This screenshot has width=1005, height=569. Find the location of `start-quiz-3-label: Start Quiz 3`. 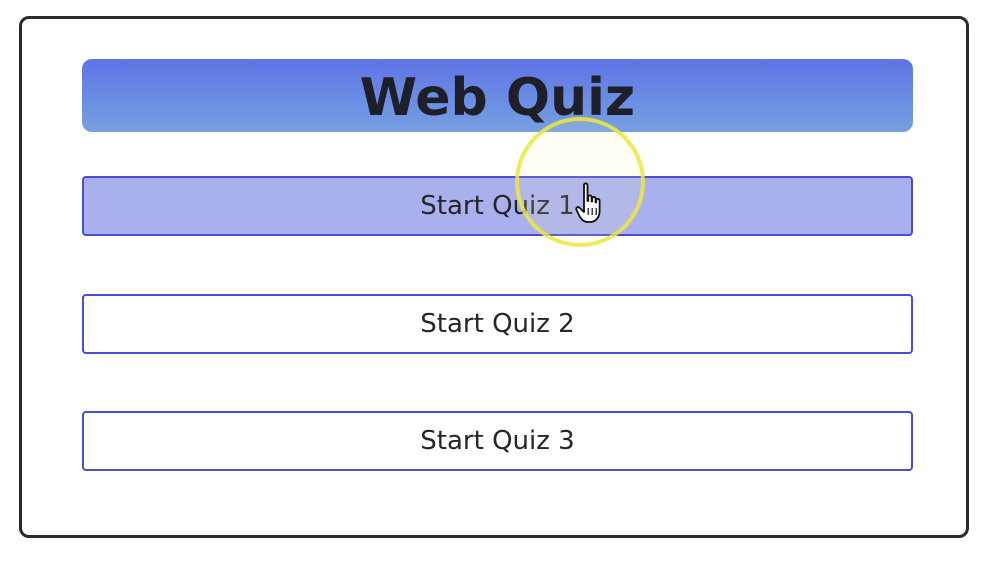

start-quiz-3-label: Start Quiz 3 is located at coordinates (497, 441).